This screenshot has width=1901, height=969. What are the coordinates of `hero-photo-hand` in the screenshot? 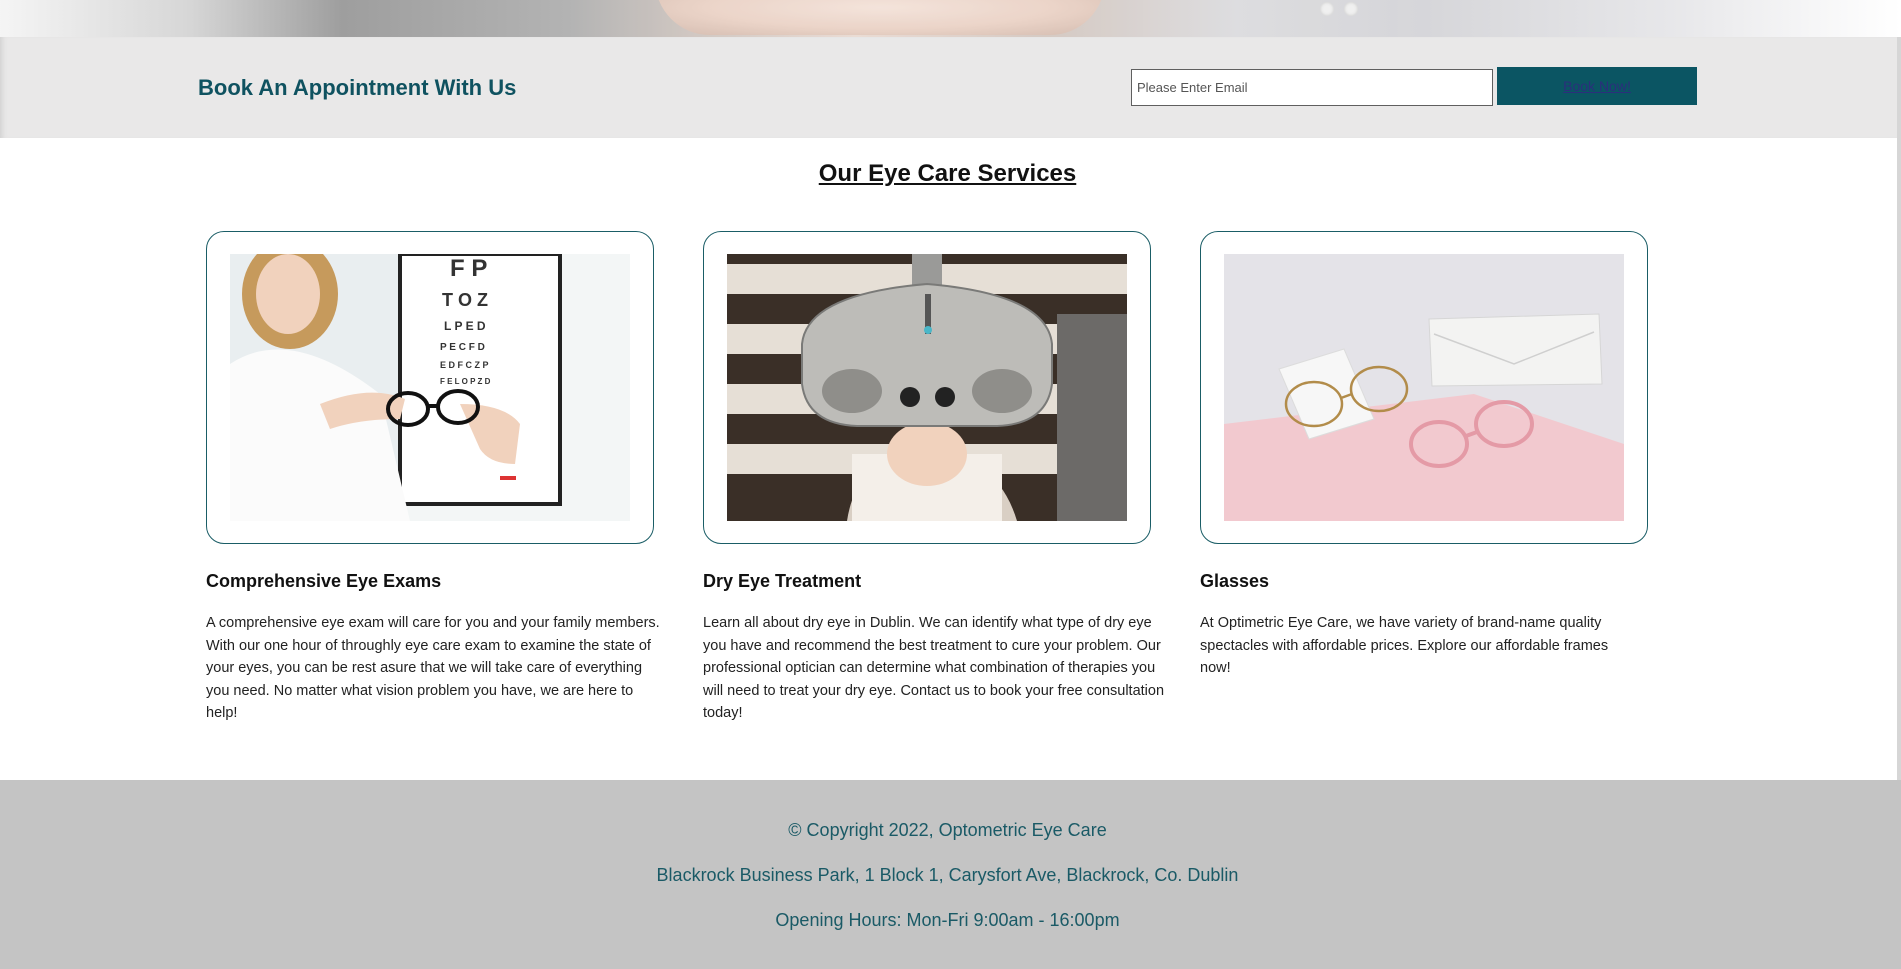 It's located at (880, 17).